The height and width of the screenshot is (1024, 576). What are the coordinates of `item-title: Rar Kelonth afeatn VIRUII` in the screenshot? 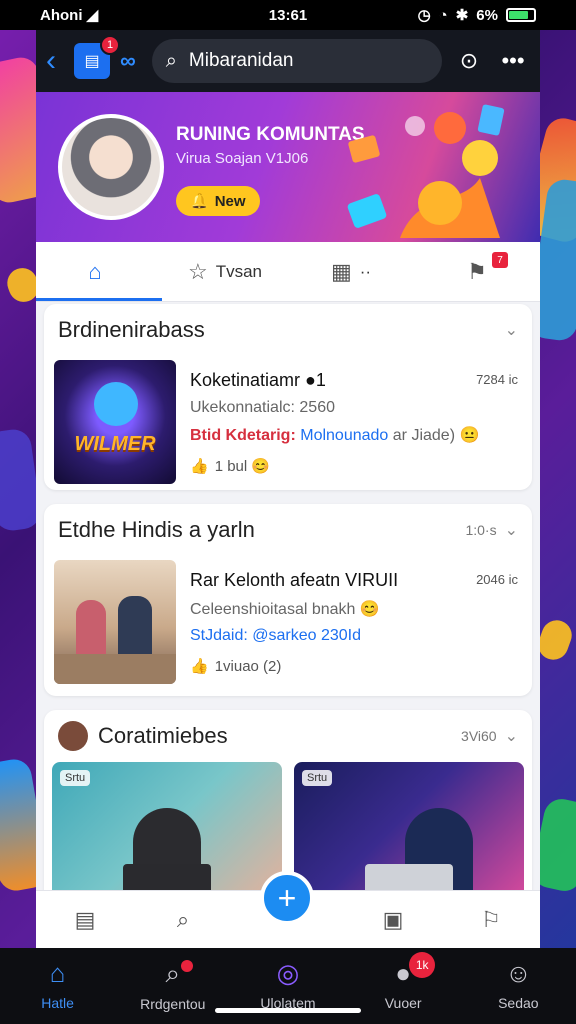 It's located at (294, 580).